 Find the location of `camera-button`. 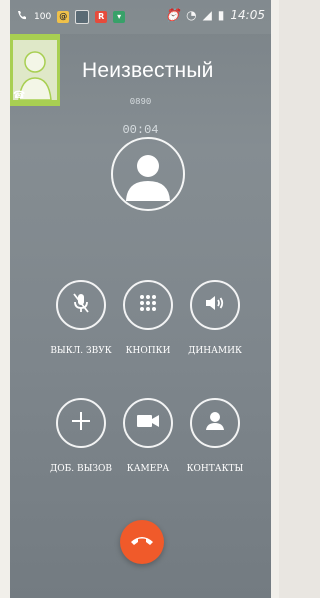

camera-button is located at coordinates (148, 423).